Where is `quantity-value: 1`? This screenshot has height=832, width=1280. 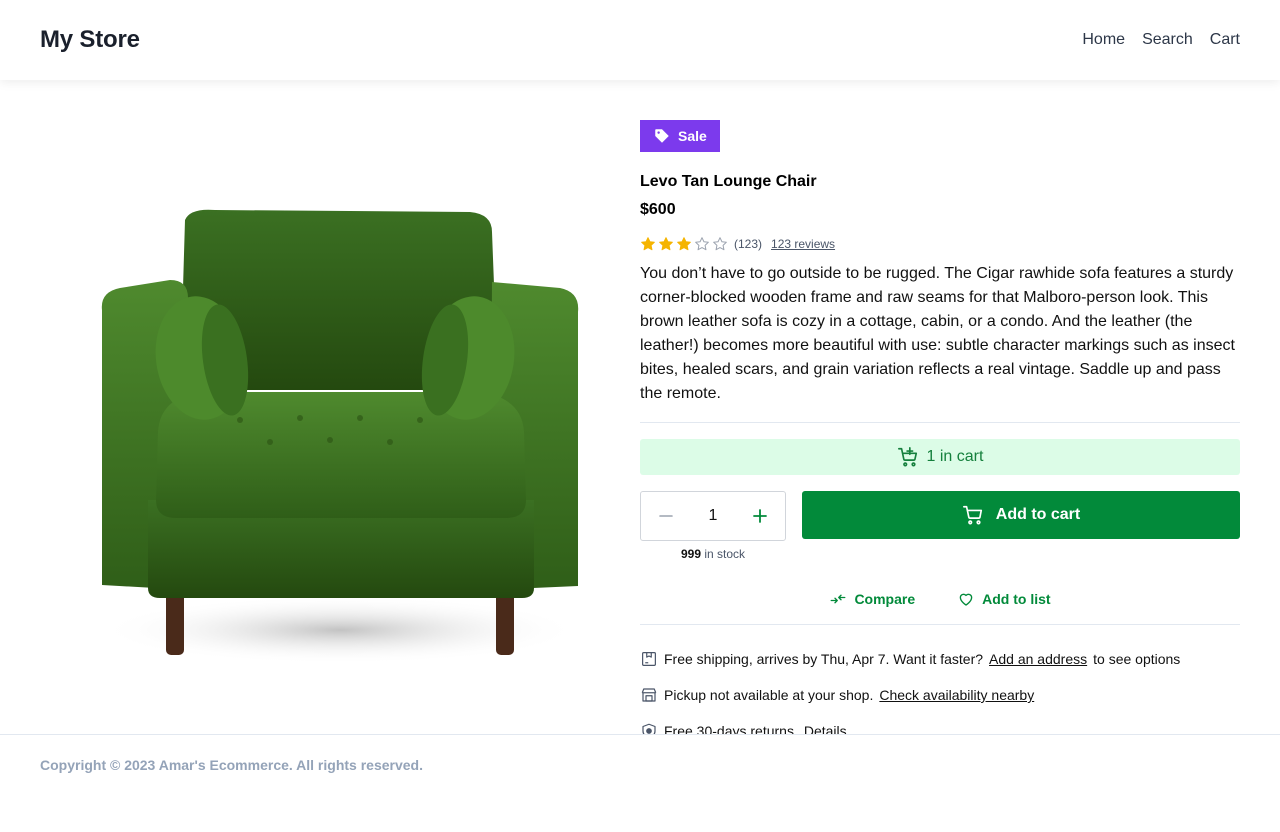
quantity-value: 1 is located at coordinates (713, 516).